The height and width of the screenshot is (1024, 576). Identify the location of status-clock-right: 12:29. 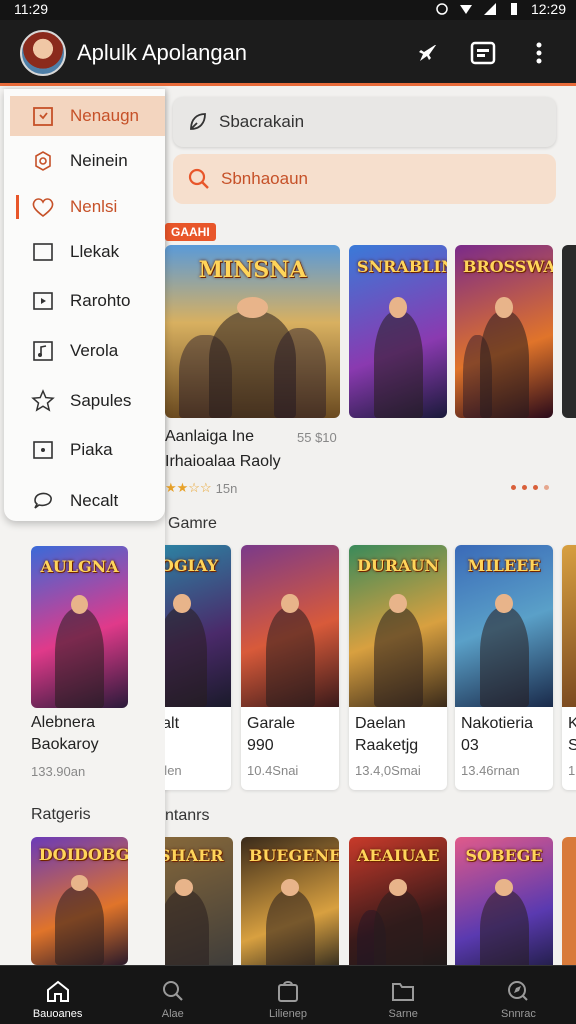
(548, 9).